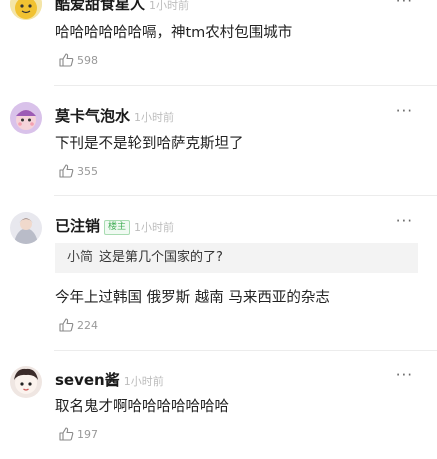 This screenshot has height=459, width=437. I want to click on comment-text: 下刊是不是轮到哈萨克斯坦了, so click(149, 144).